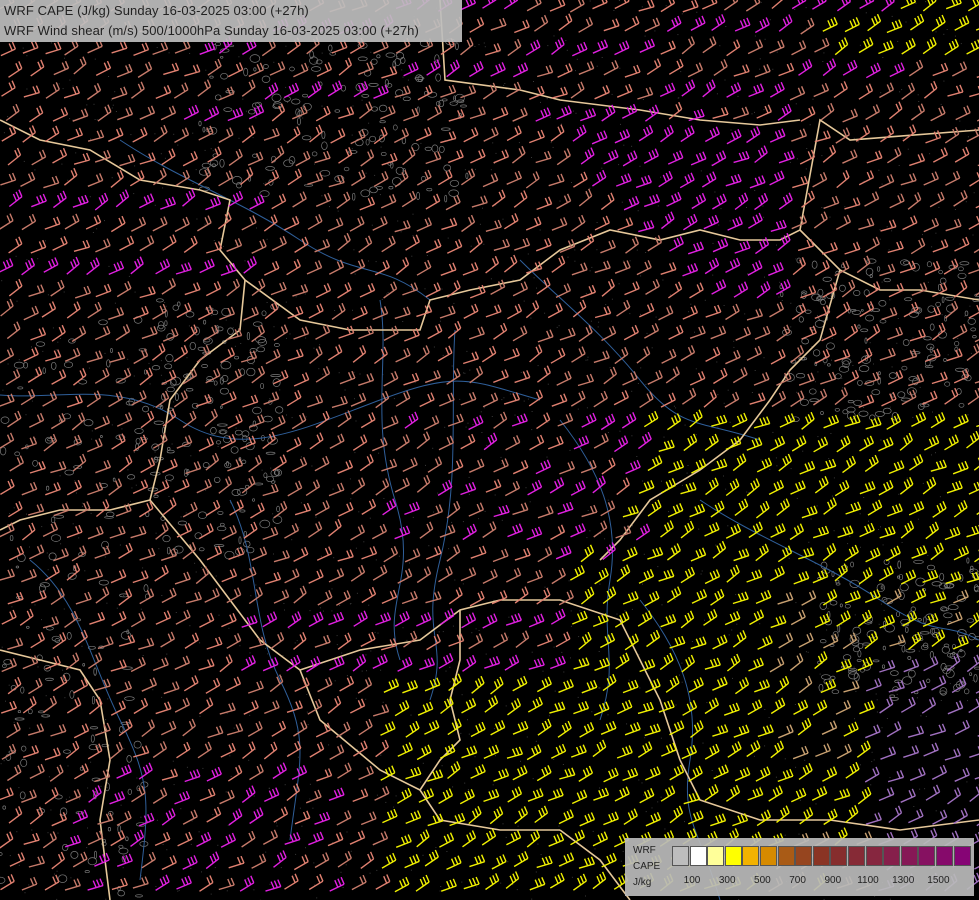 Image resolution: width=979 pixels, height=900 pixels. What do you see at coordinates (797, 880) in the screenshot?
I see `legend-tick-label: 700` at bounding box center [797, 880].